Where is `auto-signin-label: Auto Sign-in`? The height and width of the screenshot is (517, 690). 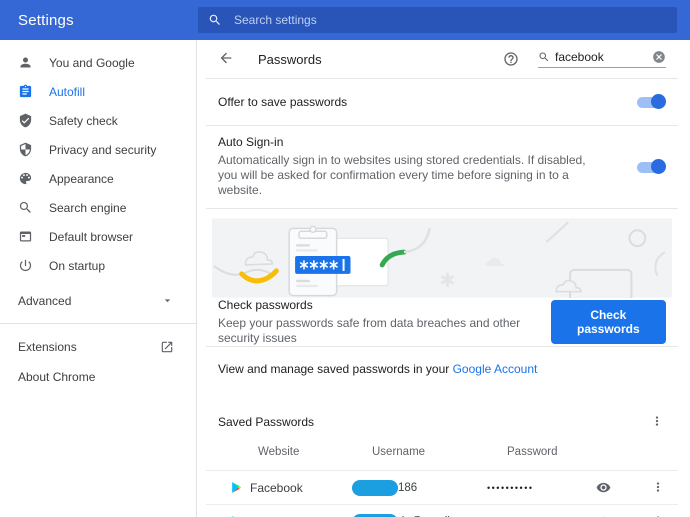 auto-signin-label: Auto Sign-in is located at coordinates (251, 142).